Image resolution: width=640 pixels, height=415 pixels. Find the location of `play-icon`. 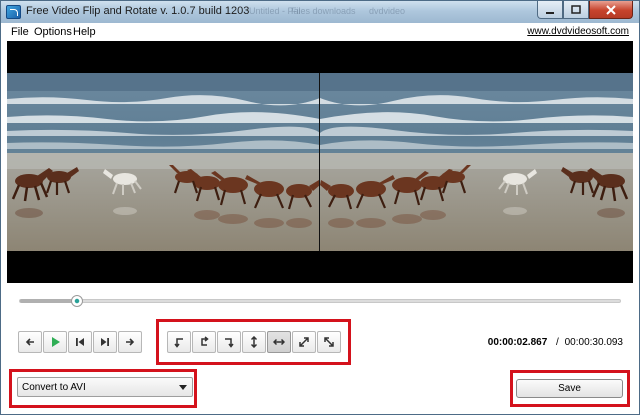

play-icon is located at coordinates (56, 342).